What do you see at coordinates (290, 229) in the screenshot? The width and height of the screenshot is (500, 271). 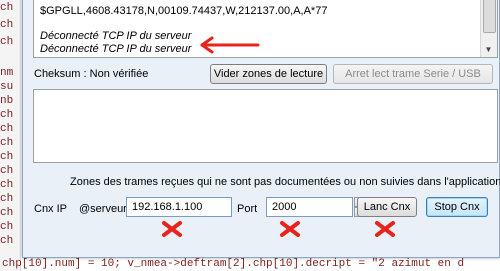 I see `red-cross-port-icon` at bounding box center [290, 229].